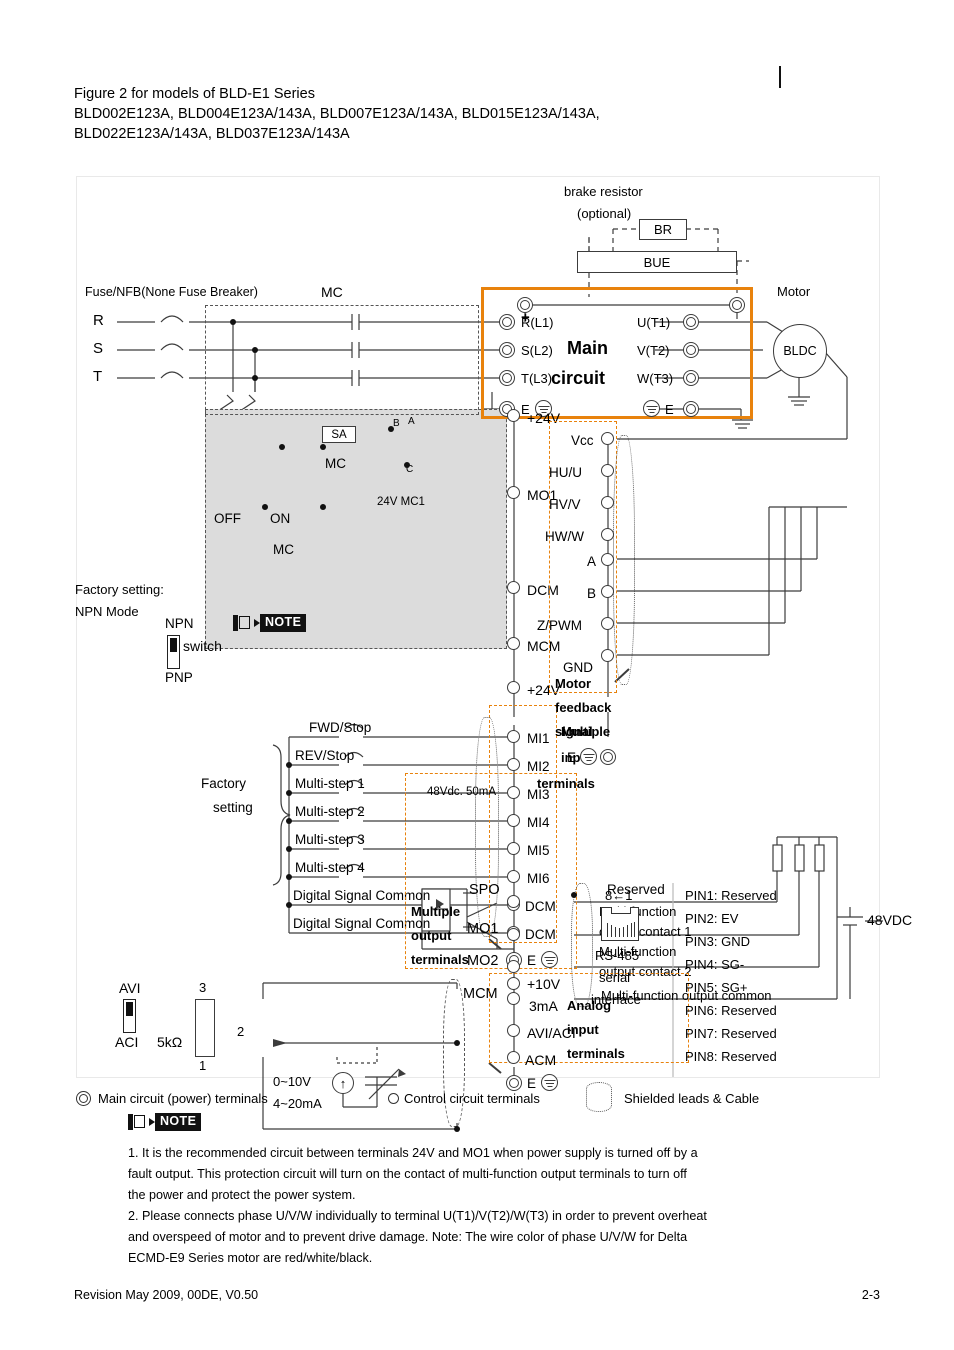  What do you see at coordinates (129, 1016) in the screenshot?
I see `avi-aci-switch` at bounding box center [129, 1016].